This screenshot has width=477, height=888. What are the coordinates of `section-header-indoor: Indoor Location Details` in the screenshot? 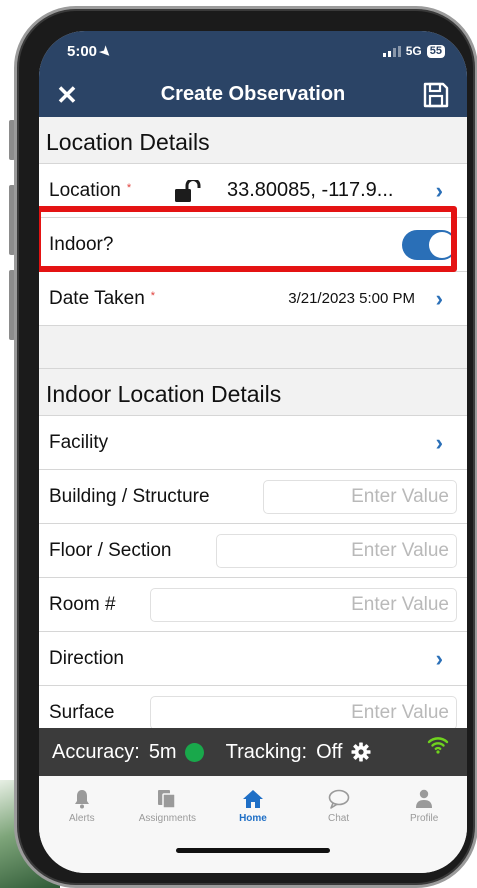 It's located at (253, 392).